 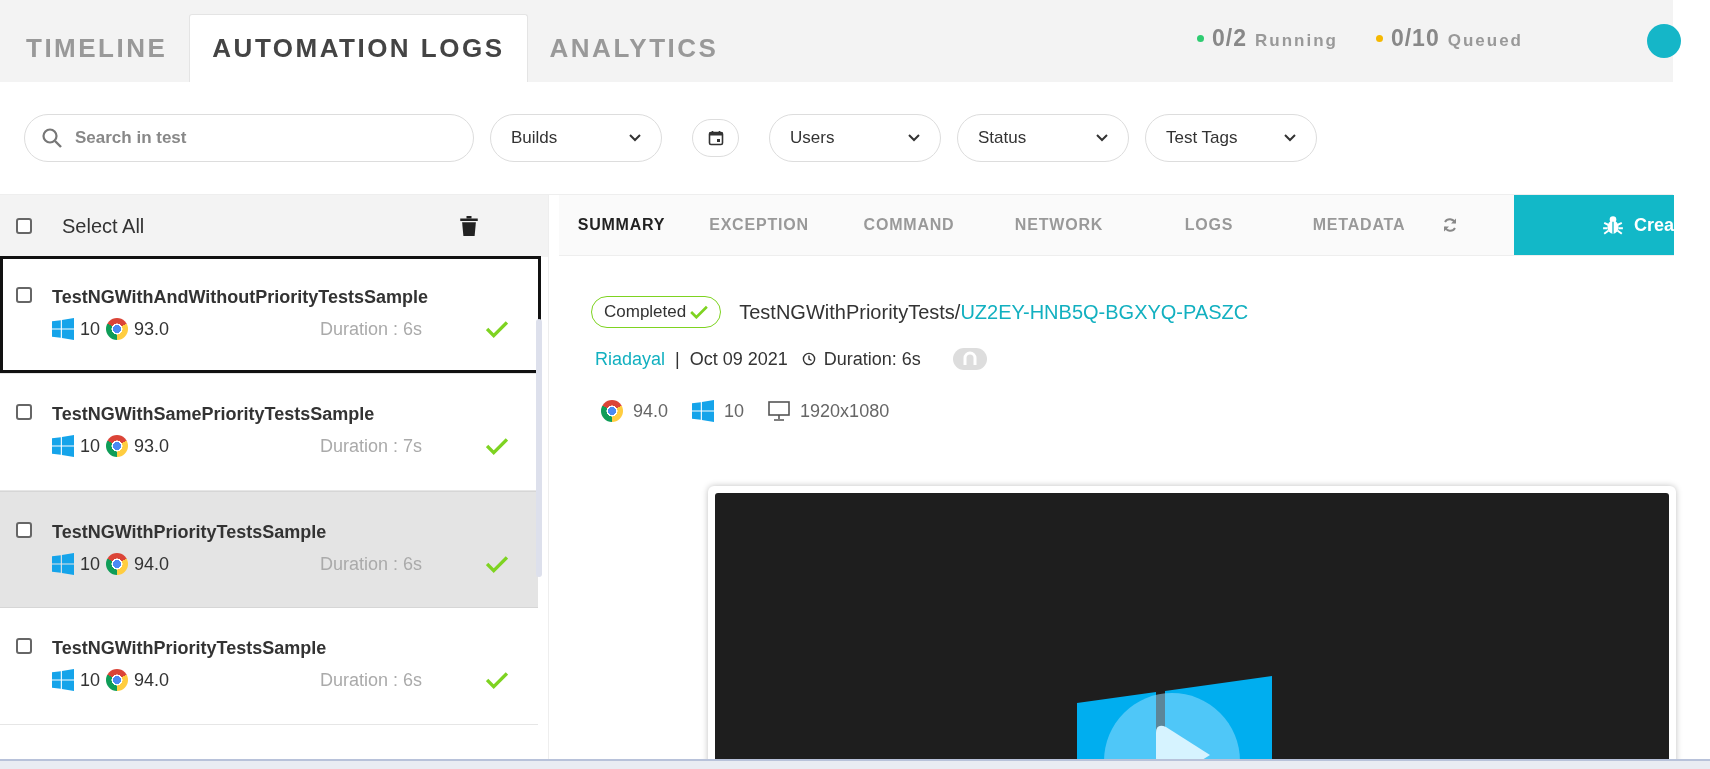 I want to click on tab: AUTOMATION LOGS, so click(x=358, y=48).